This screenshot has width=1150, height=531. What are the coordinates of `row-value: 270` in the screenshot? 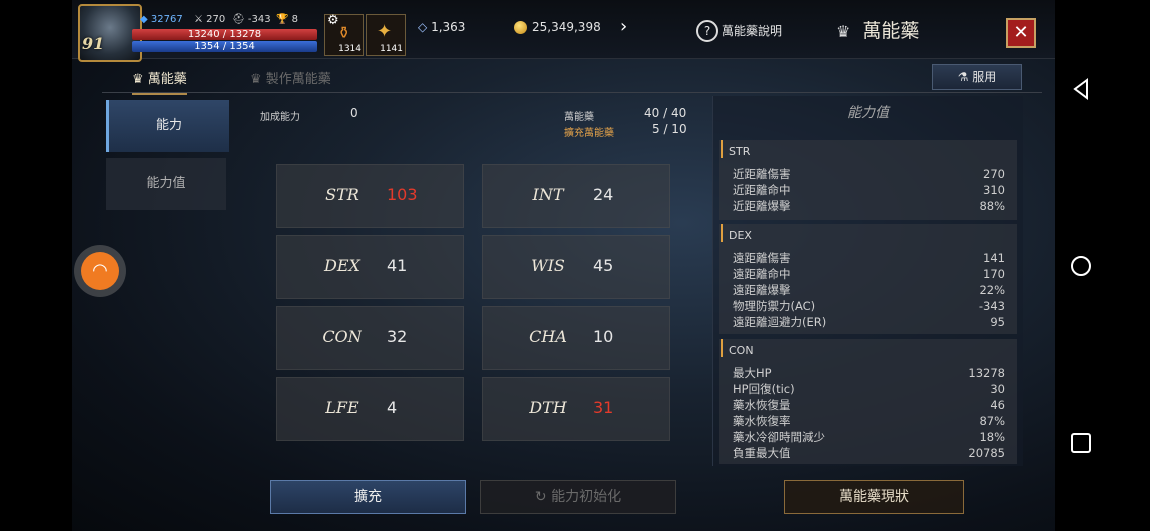 It's located at (994, 174).